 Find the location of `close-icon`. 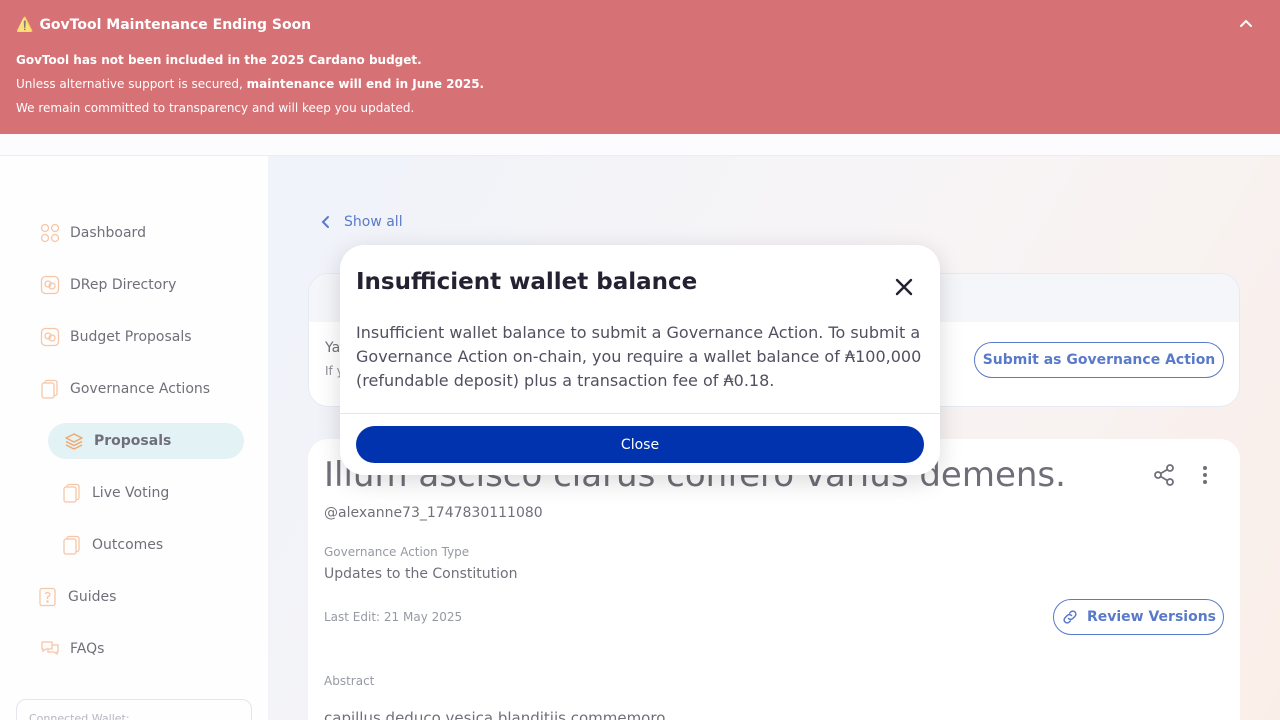

close-icon is located at coordinates (904, 287).